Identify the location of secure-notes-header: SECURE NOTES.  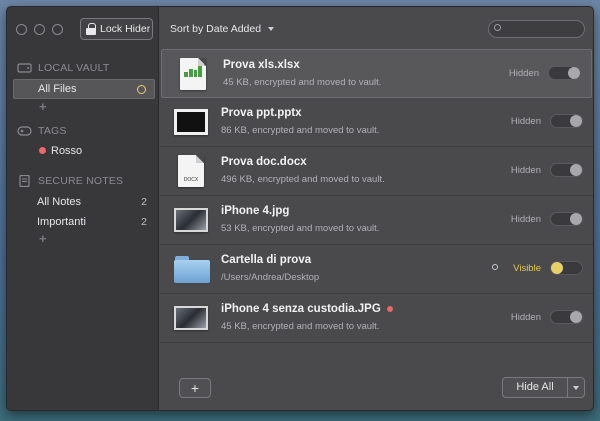
(70, 181).